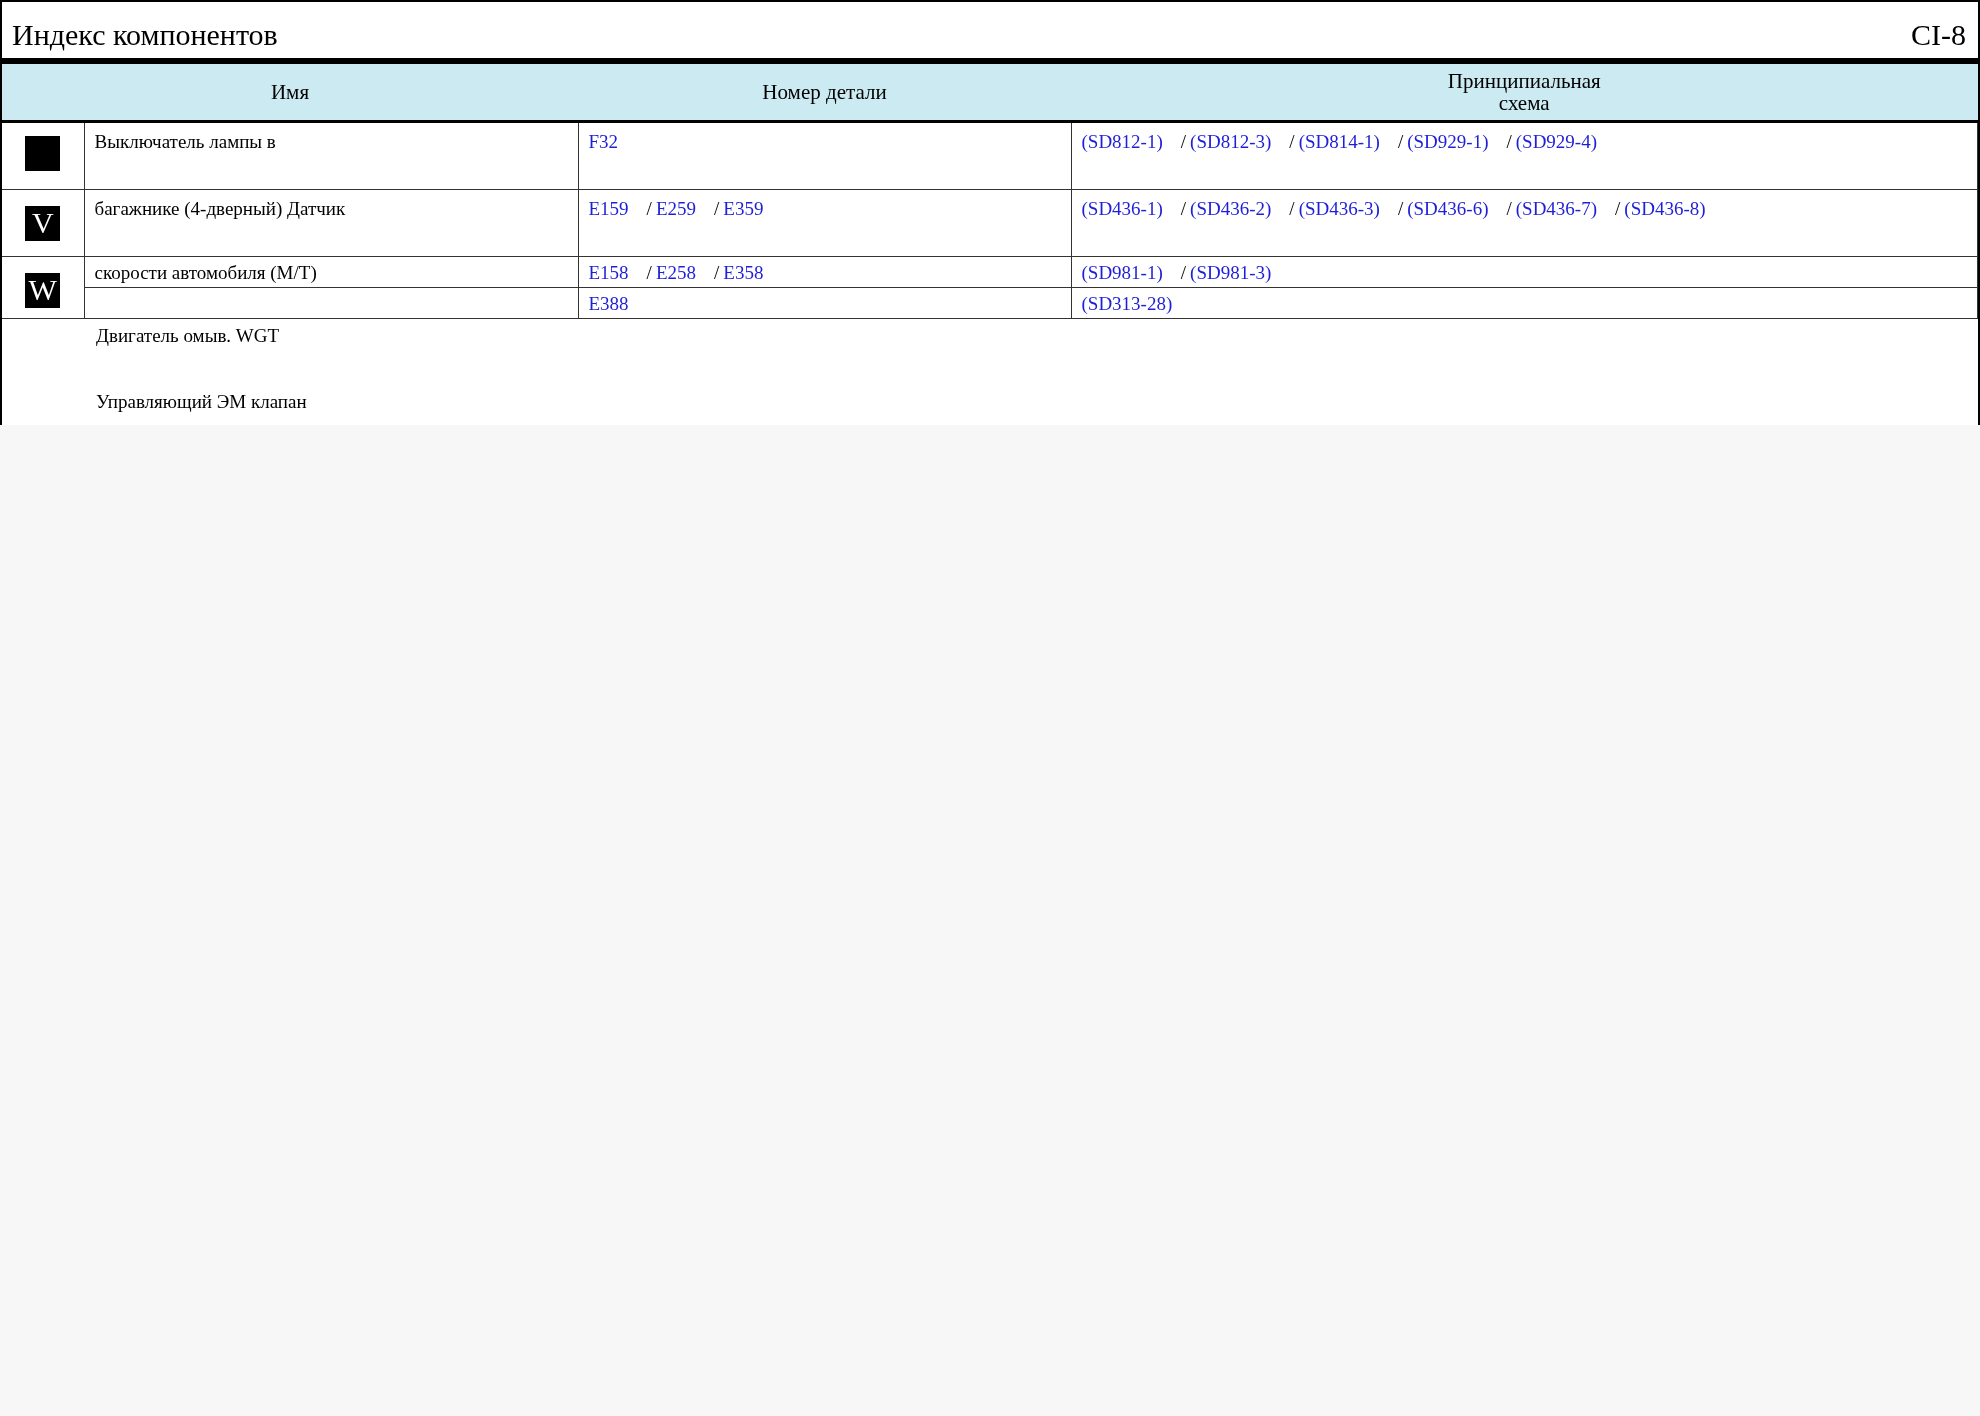 Image resolution: width=1980 pixels, height=1416 pixels. I want to click on diagram-link: (SD981-3), so click(1231, 272).